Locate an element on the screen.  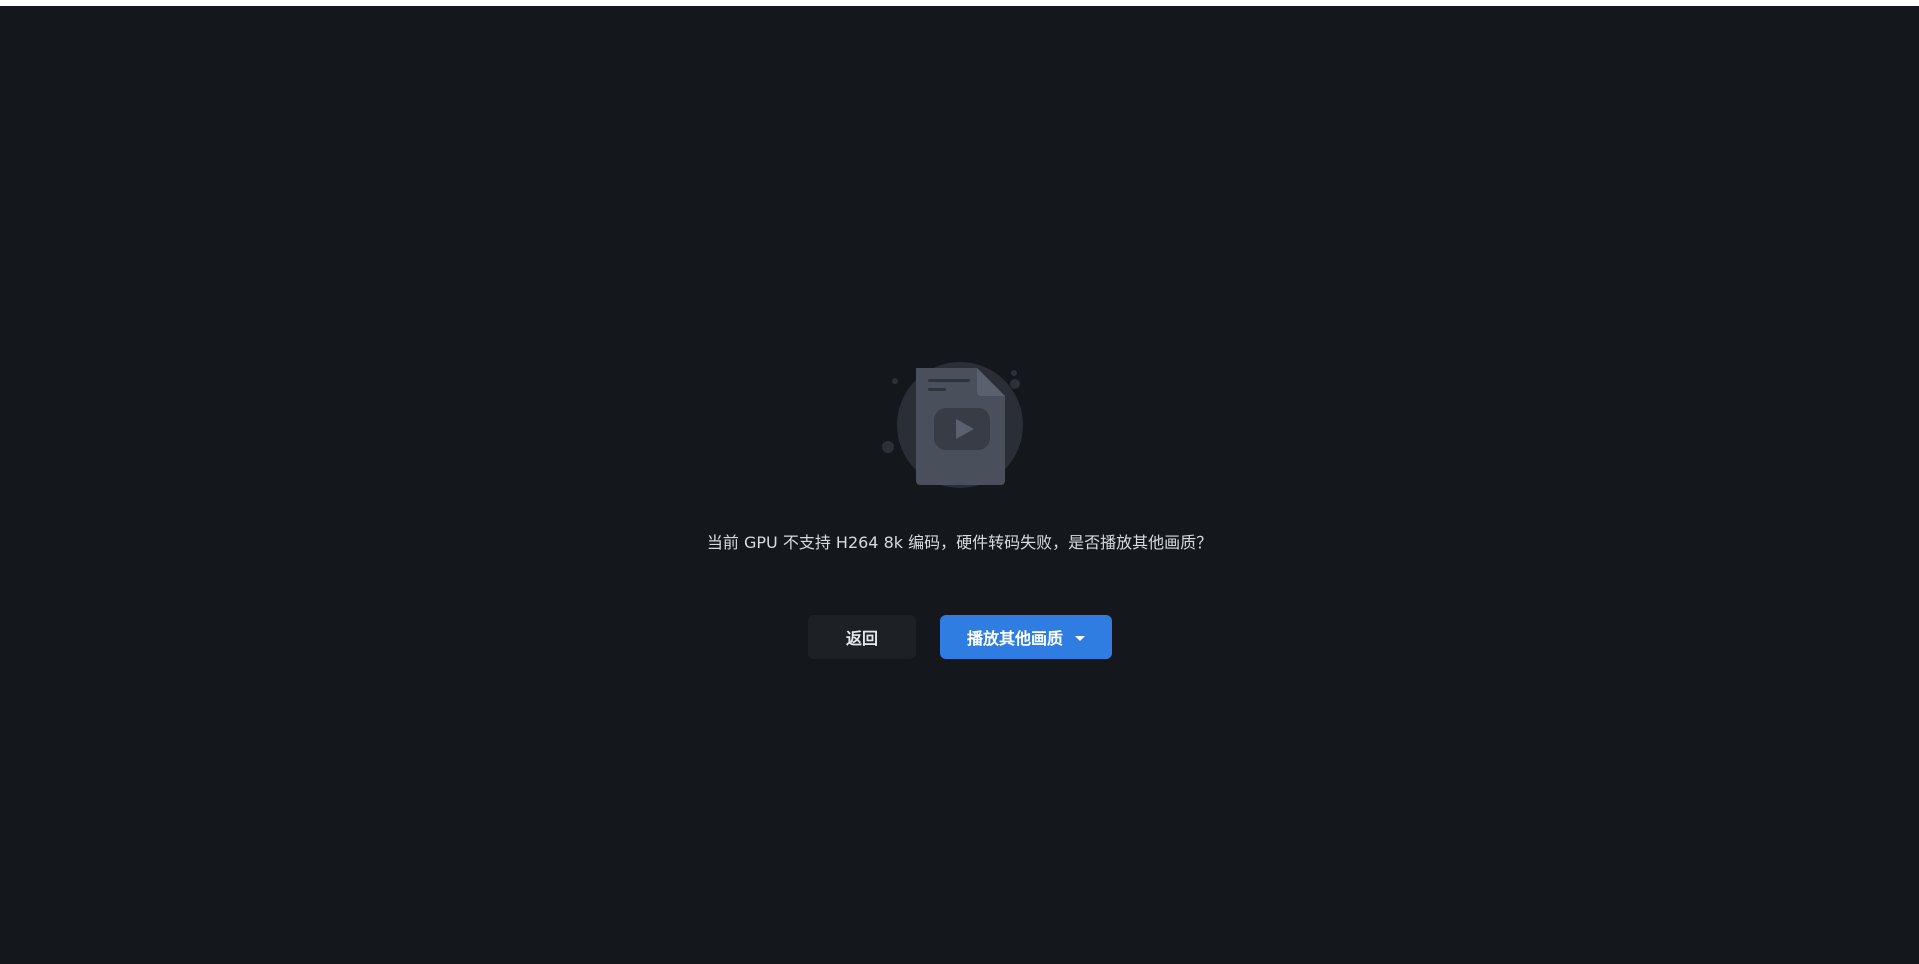
action-buttons: 返回 播放其他画质 is located at coordinates (960, 637).